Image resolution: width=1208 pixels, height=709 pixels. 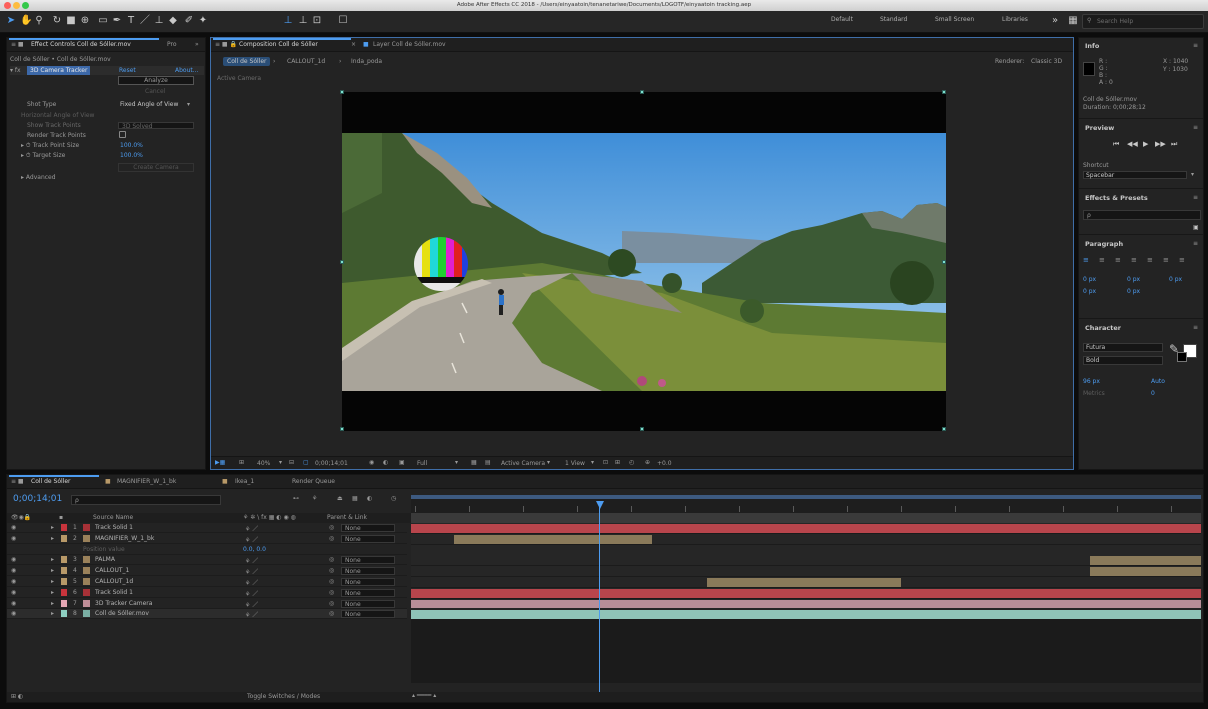 I want to click on tab-composition: Composition Coll de Sóller, so click(x=278, y=44).